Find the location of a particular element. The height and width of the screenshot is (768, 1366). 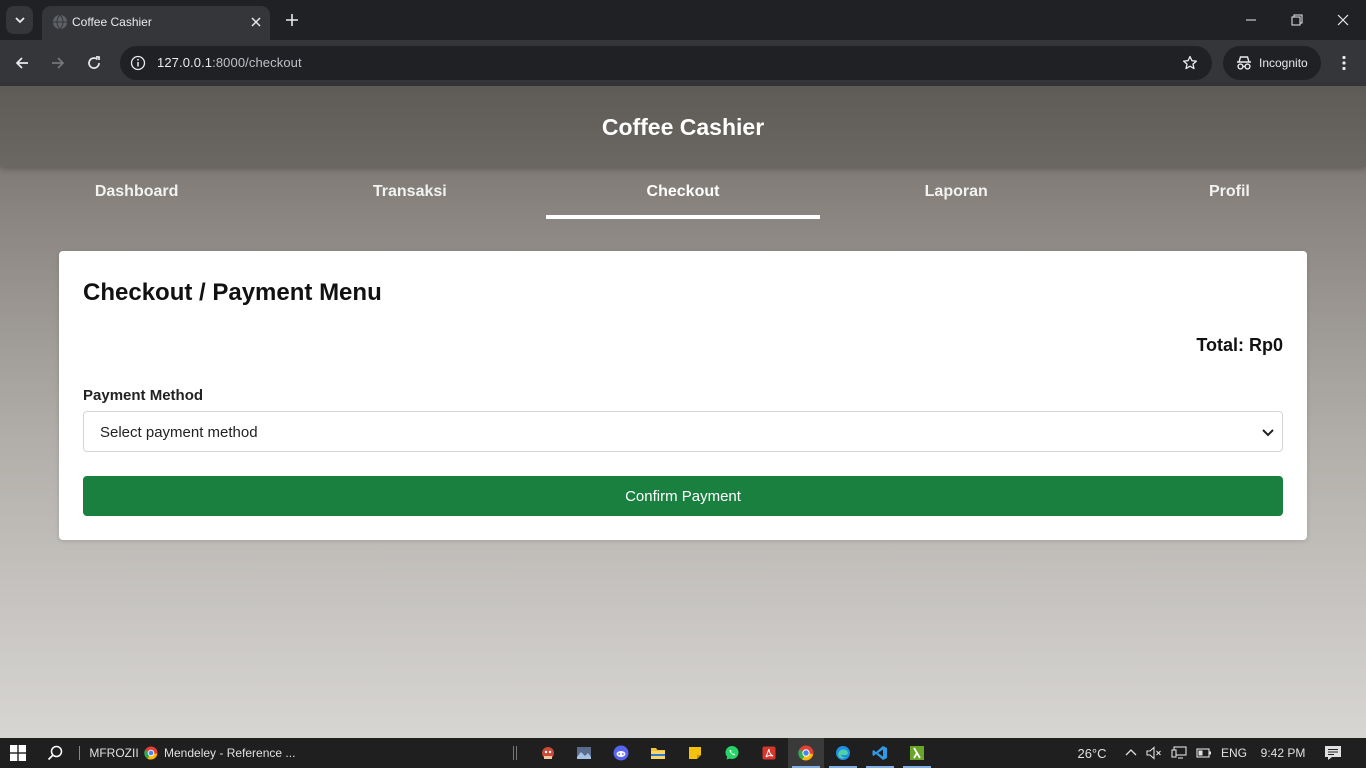

tab-close-button is located at coordinates (256, 22).